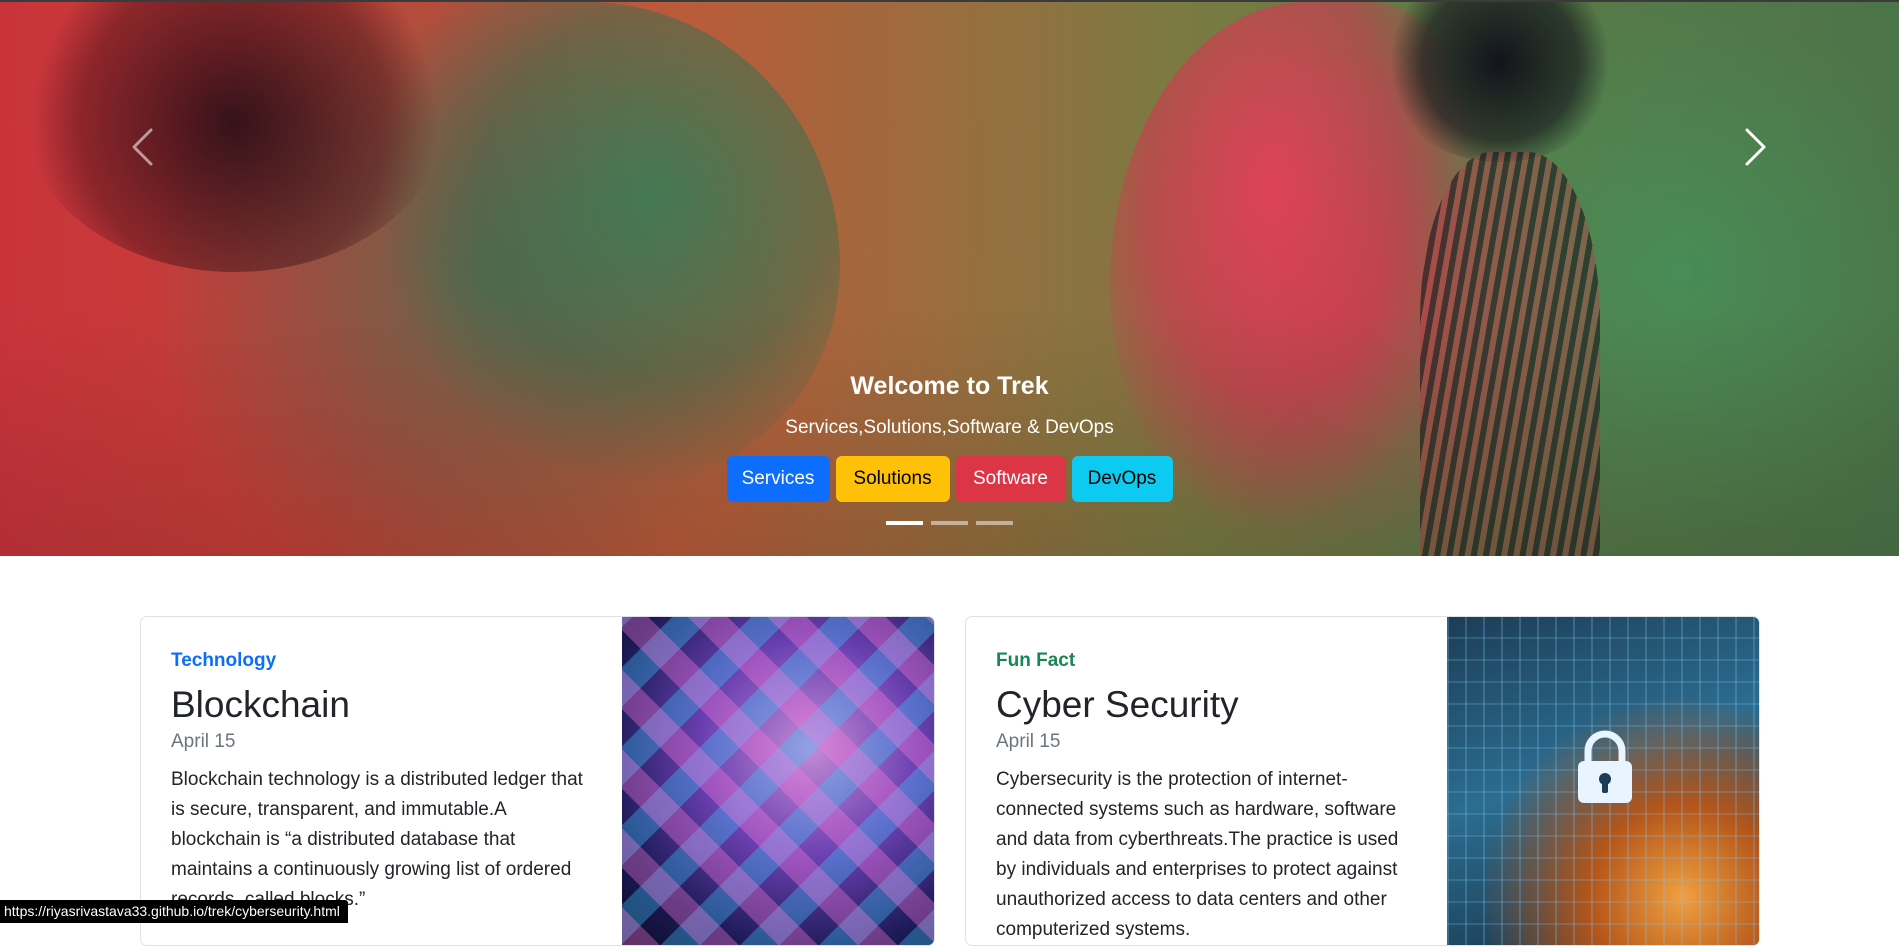 The width and height of the screenshot is (1899, 946). I want to click on card-title: Cyber Security, so click(1117, 704).